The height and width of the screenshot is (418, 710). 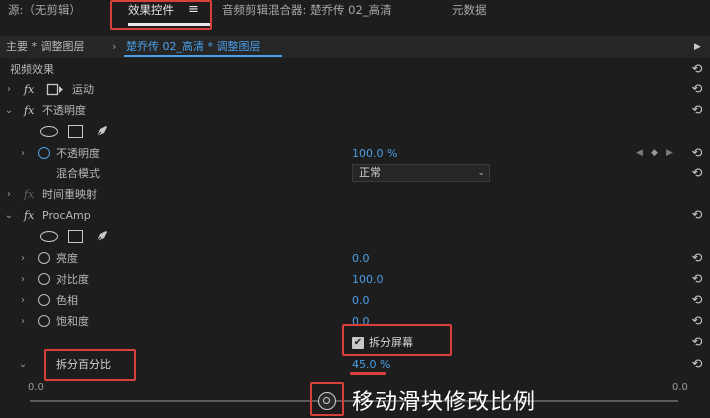 I want to click on reset-contrast-icon: ⟲, so click(x=697, y=279).